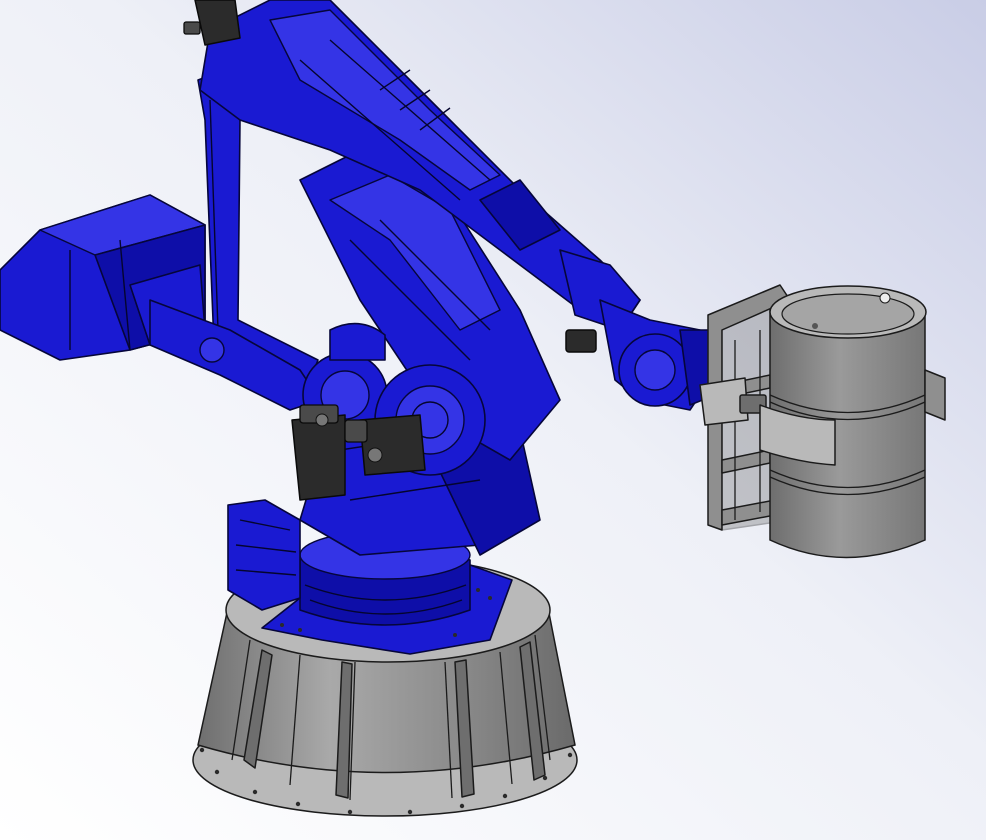 The width and height of the screenshot is (986, 840). I want to click on servo-motor-axis4, so click(581, 341).